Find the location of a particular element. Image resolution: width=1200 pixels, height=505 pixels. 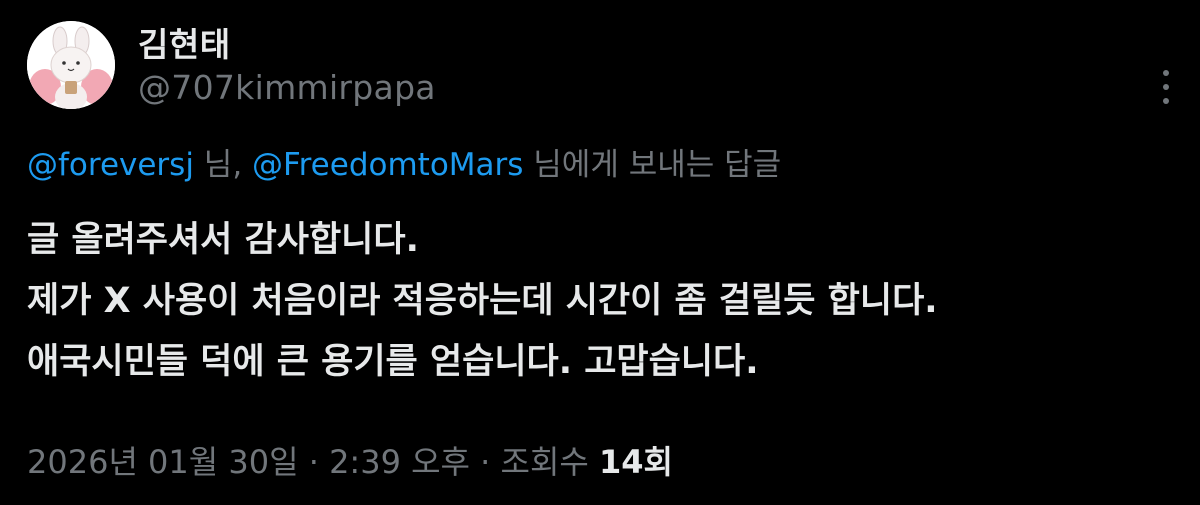

avatar is located at coordinates (71, 65).